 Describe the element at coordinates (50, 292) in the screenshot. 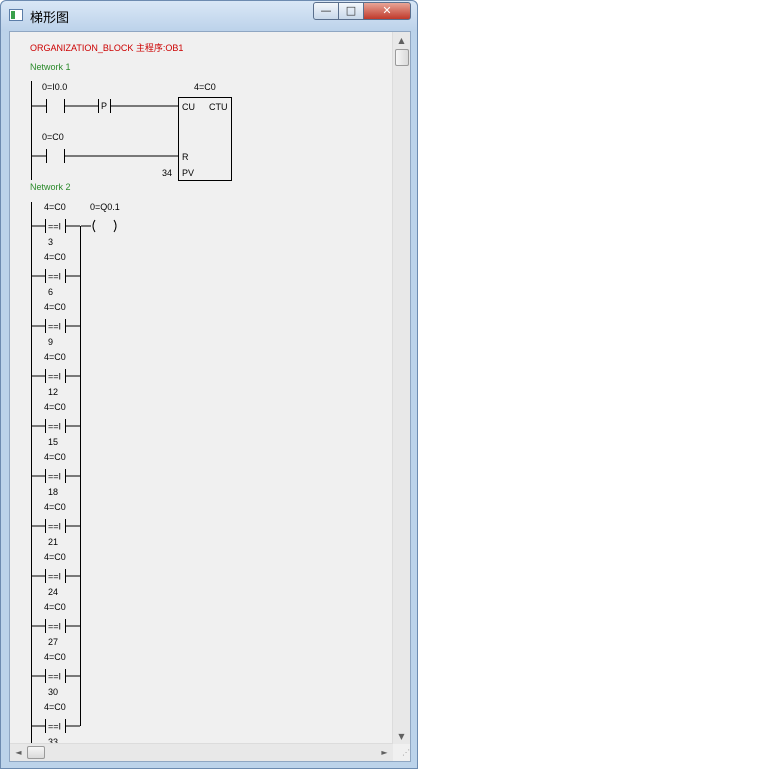

I see `compare-value: 6` at that location.